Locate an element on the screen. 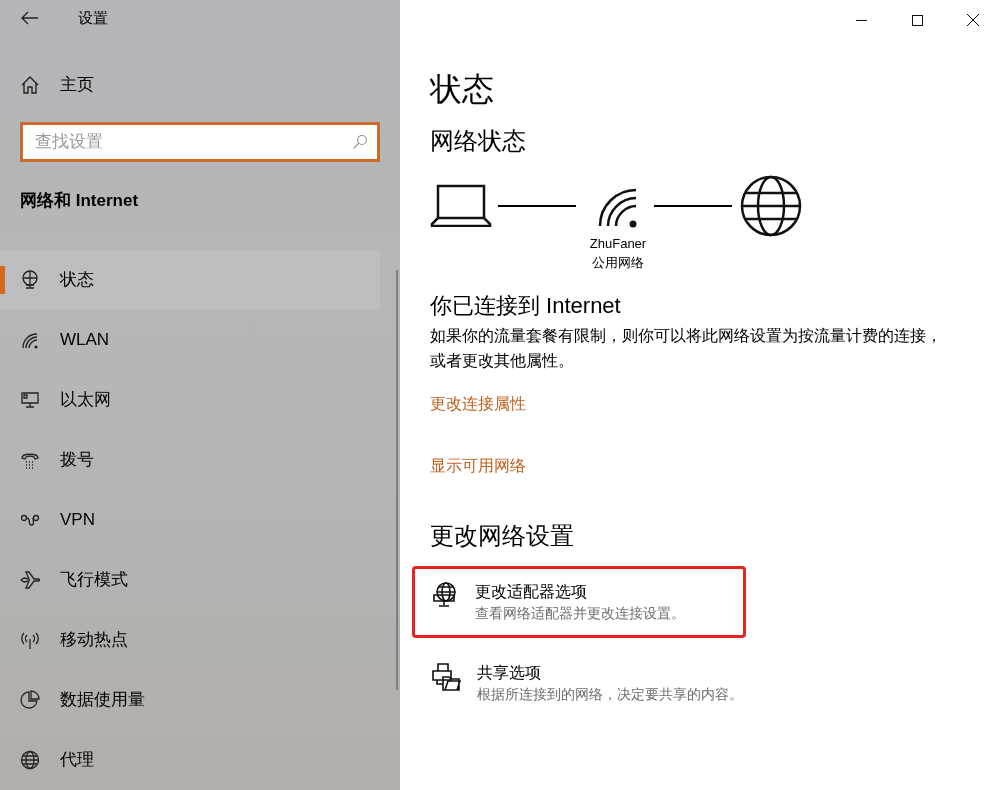 Image resolution: width=1001 pixels, height=790 pixels. selection-indicator is located at coordinates (2, 280).